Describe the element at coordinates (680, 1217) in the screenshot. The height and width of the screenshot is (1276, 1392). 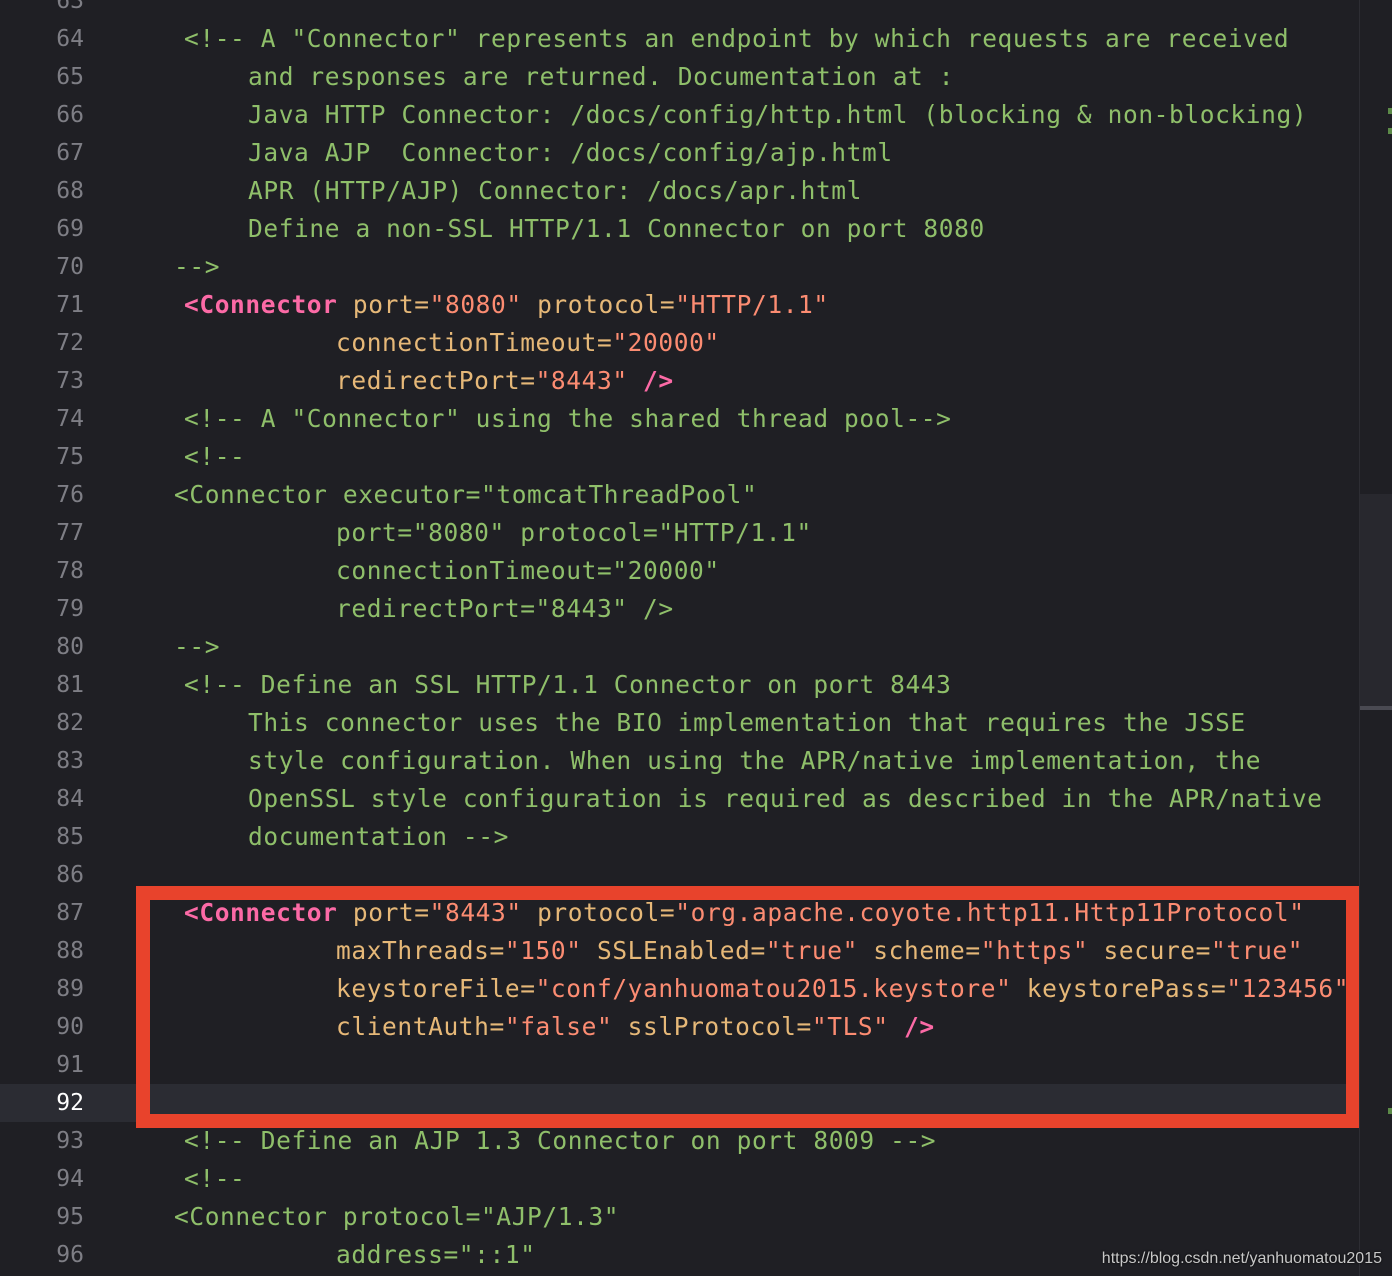
I see `code-line: 95 <Connector protocol="AJP/1.3"` at that location.